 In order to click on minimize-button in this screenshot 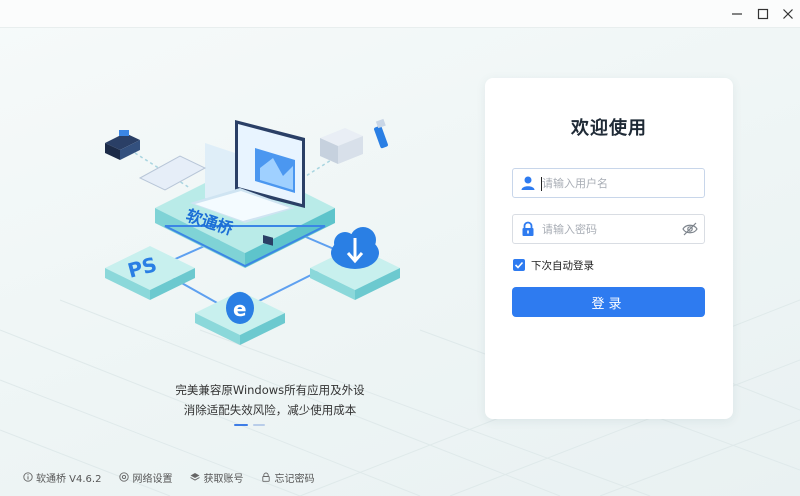, I will do `click(737, 14)`.